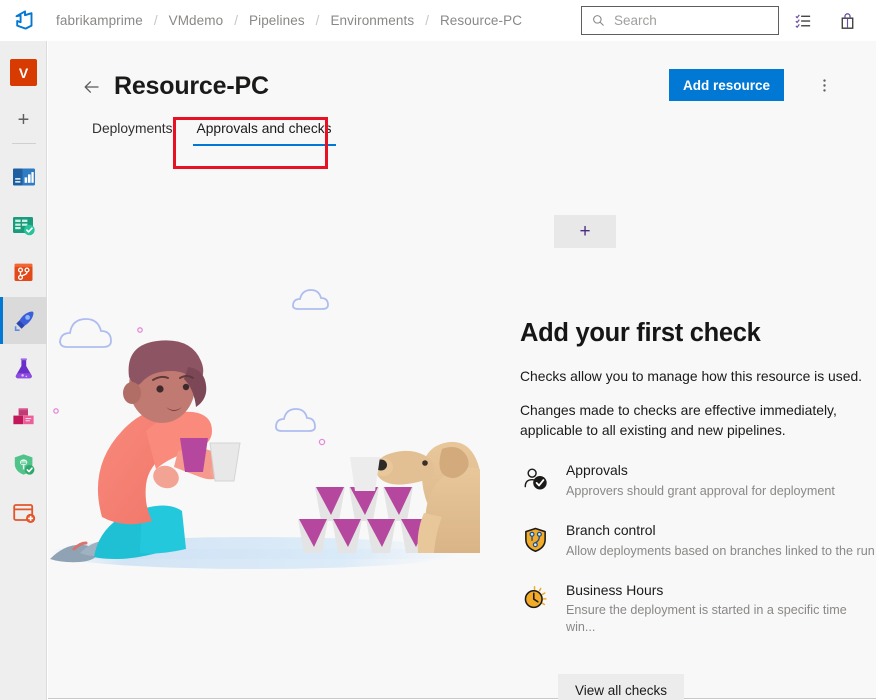 This screenshot has width=876, height=700. I want to click on pipelines-rocket-icon, so click(23, 321).